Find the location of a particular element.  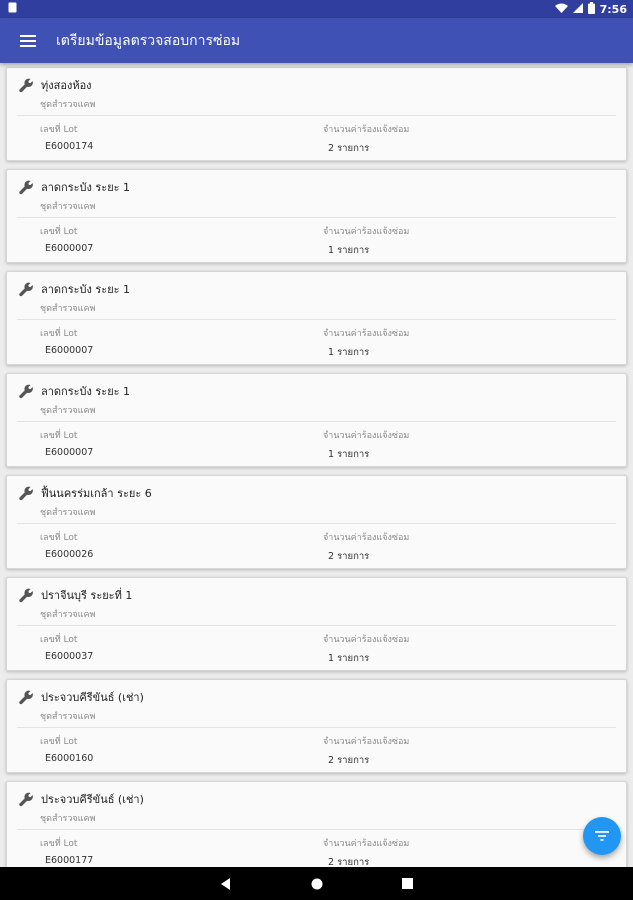

status-bar: 7:56 is located at coordinates (316, 9).